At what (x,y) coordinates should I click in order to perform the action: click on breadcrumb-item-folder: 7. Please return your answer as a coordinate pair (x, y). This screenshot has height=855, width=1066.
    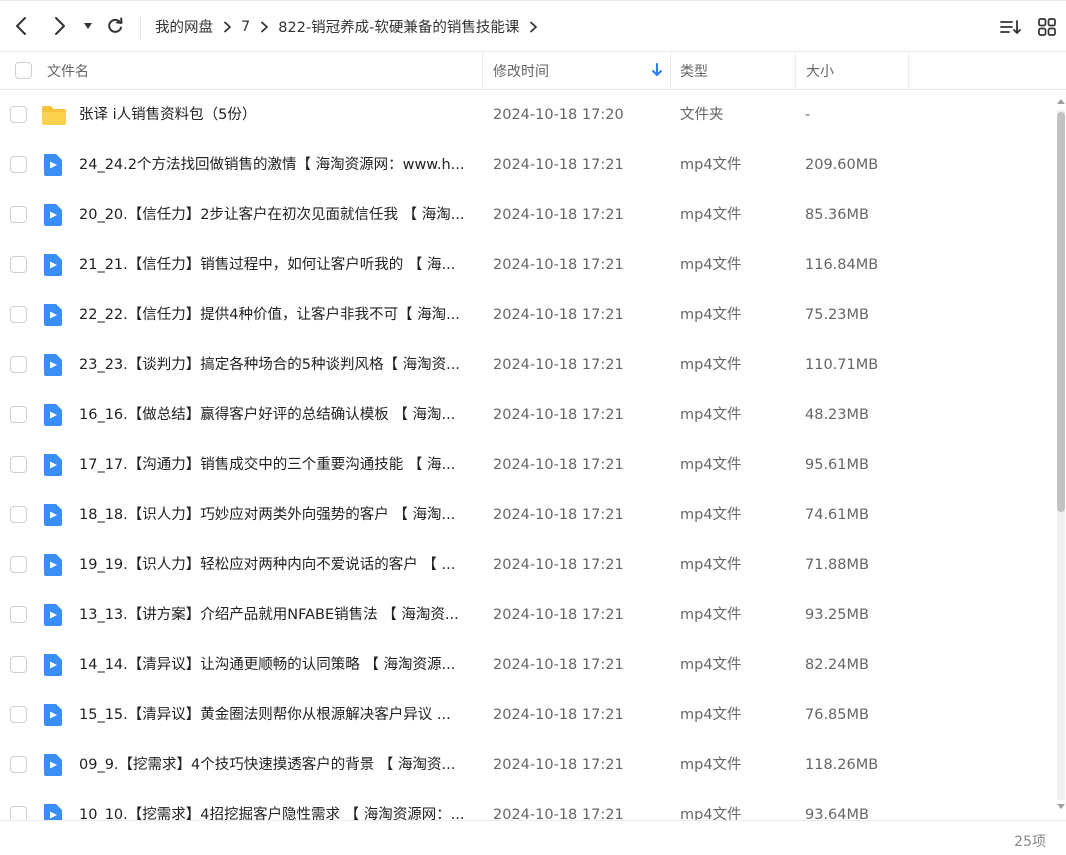
    Looking at the image, I should click on (245, 27).